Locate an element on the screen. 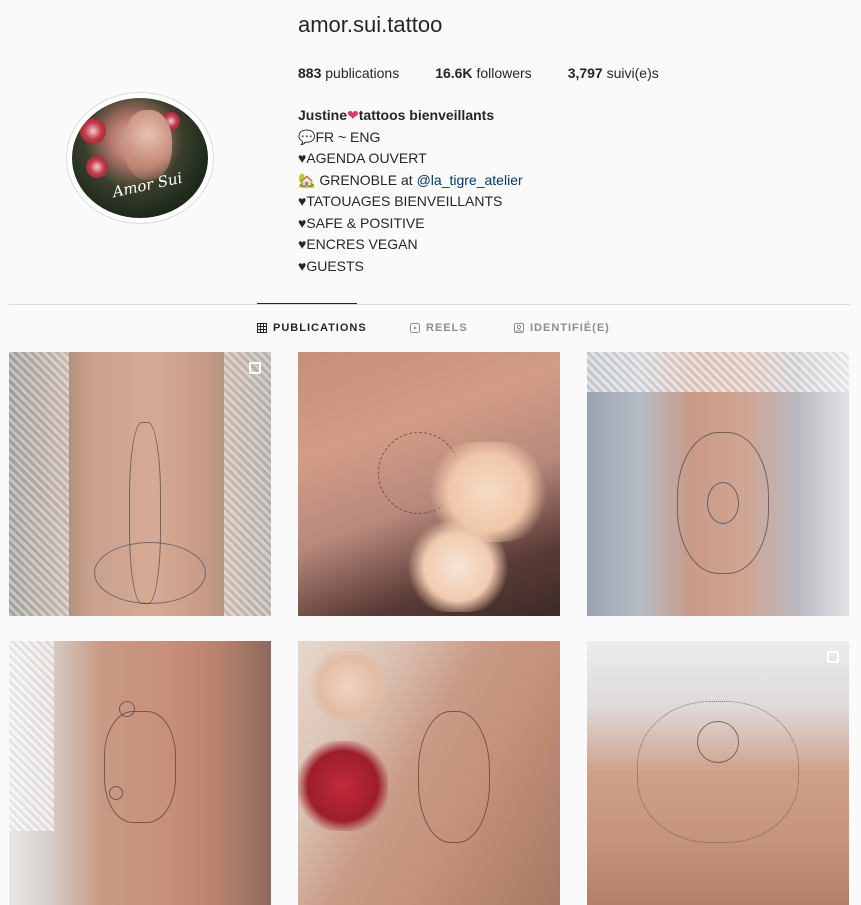  tab-tagged: IDENTIFIÉ(E) is located at coordinates (562, 328).